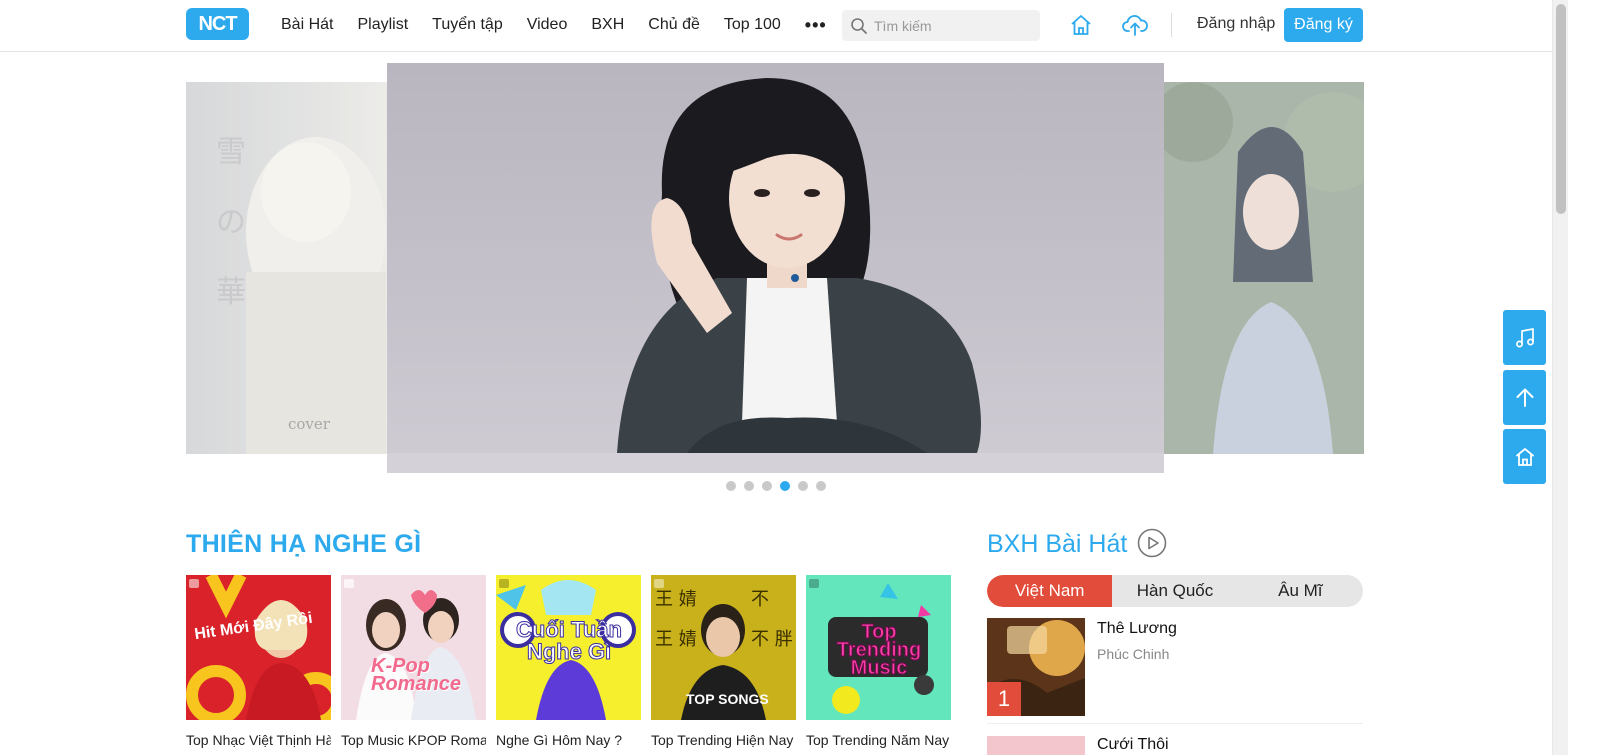 Image resolution: width=1598 pixels, height=755 pixels. I want to click on playlist-title: Top Trending Năm Nay, so click(878, 740).